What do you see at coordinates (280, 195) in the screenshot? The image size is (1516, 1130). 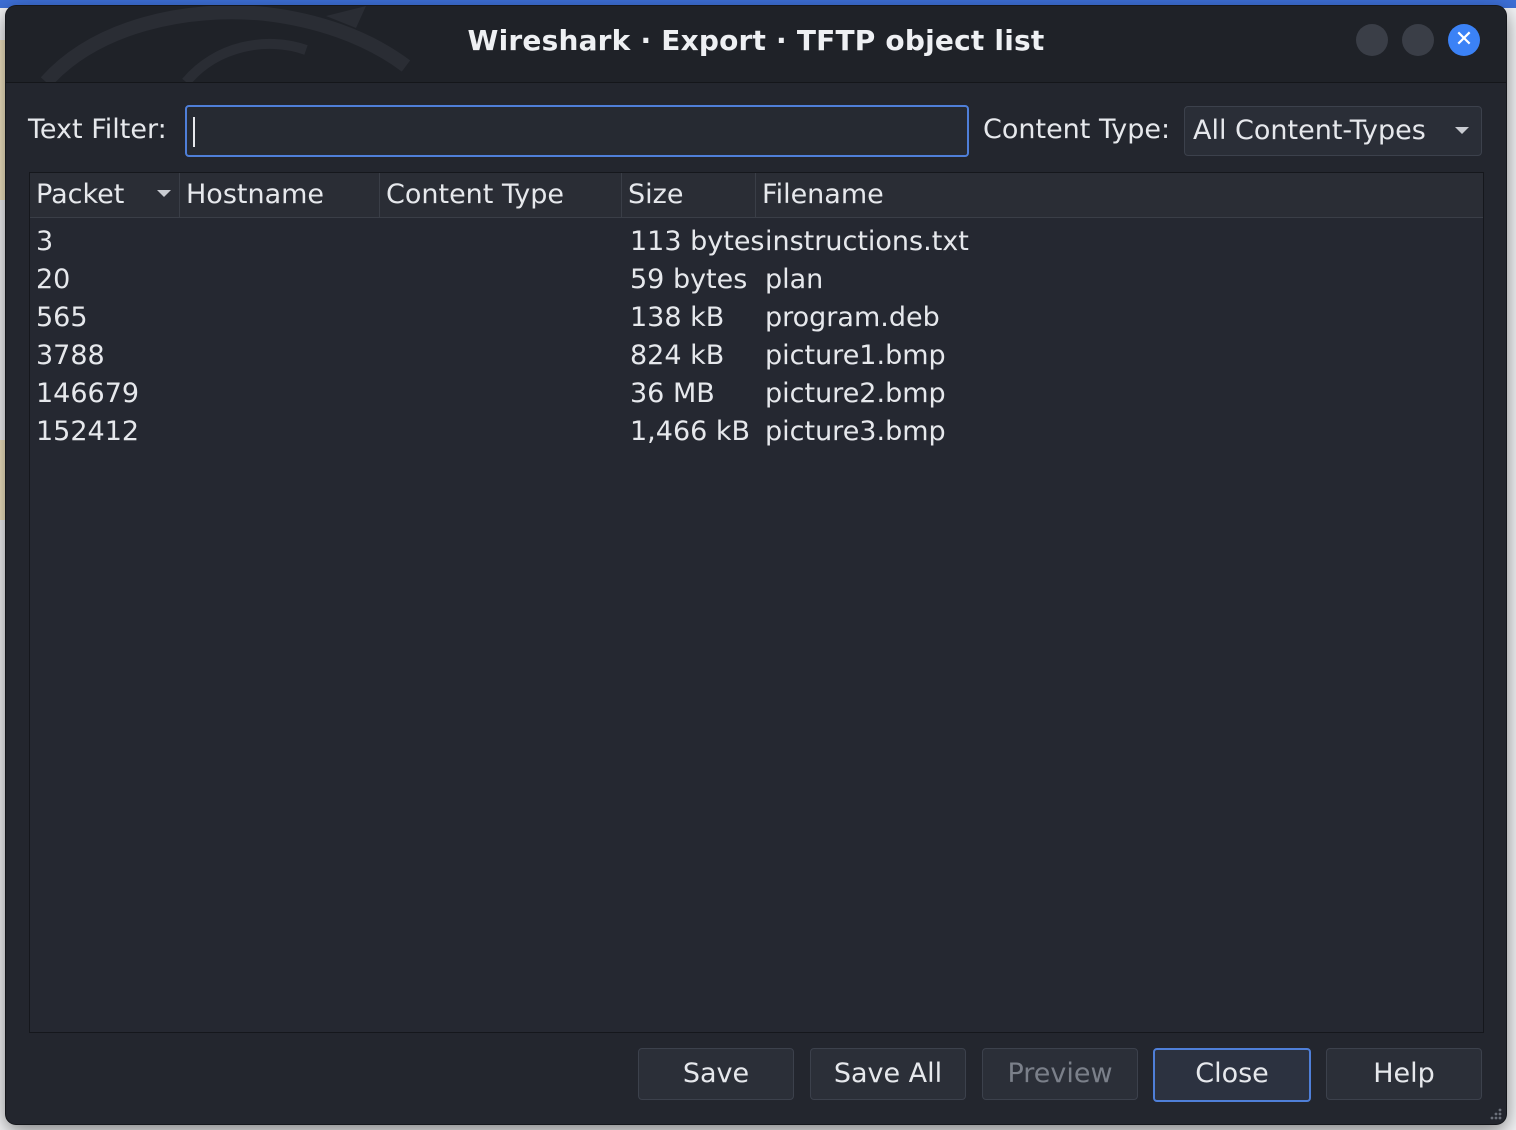 I see `column-header-hostname: Hostname` at bounding box center [280, 195].